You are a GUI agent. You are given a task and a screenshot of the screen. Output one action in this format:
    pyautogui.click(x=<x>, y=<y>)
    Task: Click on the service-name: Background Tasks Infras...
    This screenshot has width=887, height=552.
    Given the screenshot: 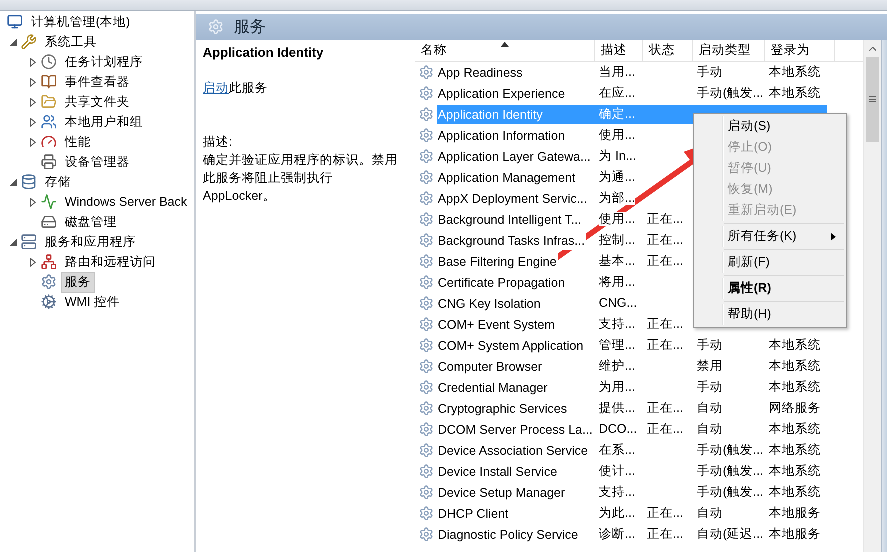 What is the action you would take?
    pyautogui.click(x=511, y=241)
    